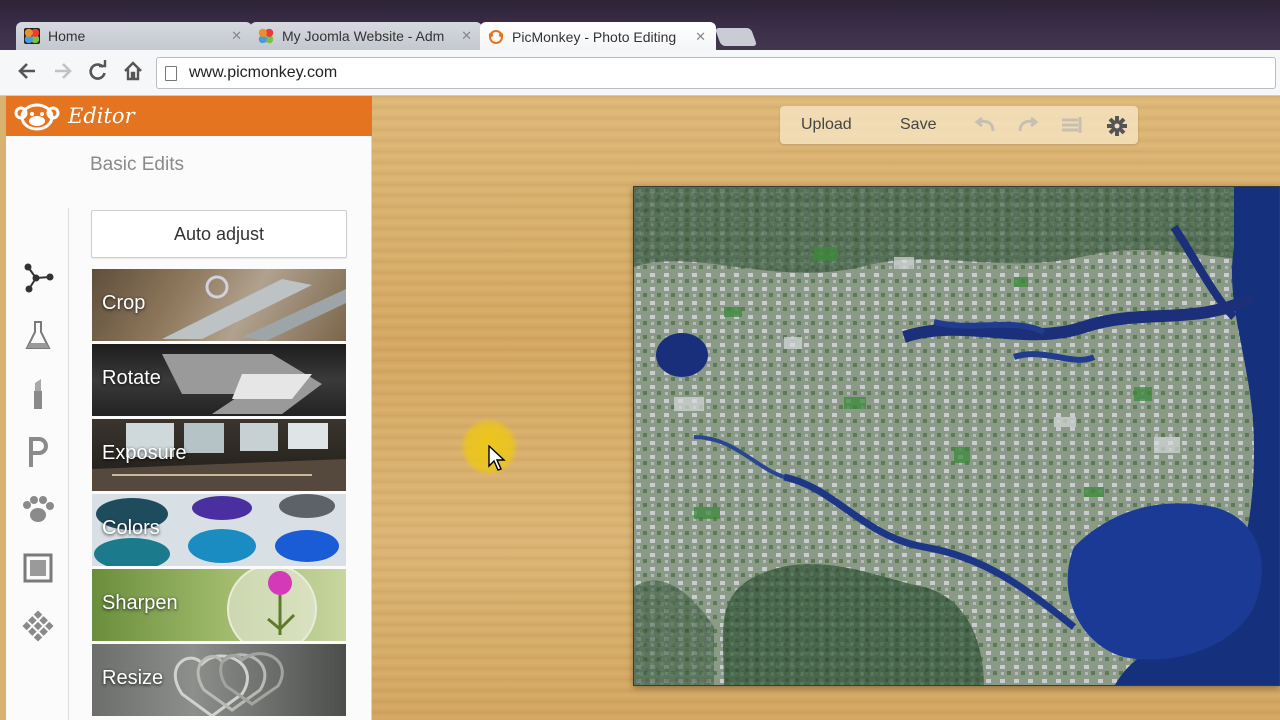 This screenshot has width=1280, height=720. Describe the element at coordinates (38, 394) in the screenshot. I see `touch-up-icon` at that location.